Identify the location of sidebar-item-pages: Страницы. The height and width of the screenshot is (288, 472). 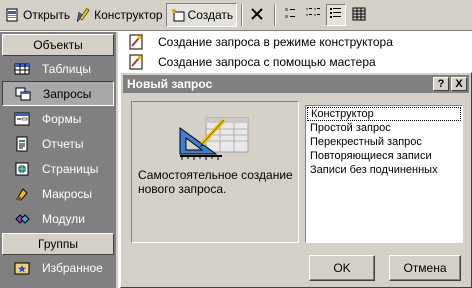
(58, 168).